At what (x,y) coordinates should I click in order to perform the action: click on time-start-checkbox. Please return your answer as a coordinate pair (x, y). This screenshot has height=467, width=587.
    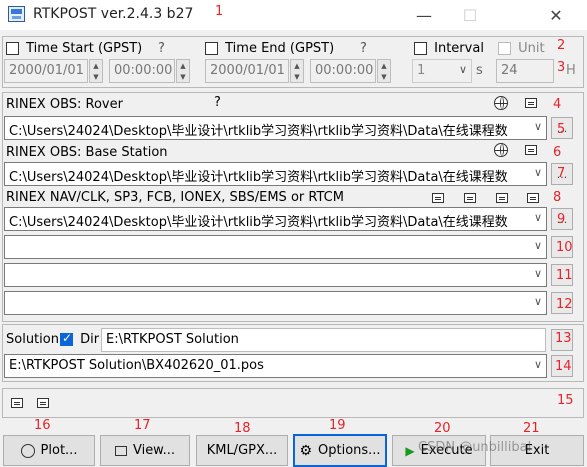
    Looking at the image, I should click on (12, 48).